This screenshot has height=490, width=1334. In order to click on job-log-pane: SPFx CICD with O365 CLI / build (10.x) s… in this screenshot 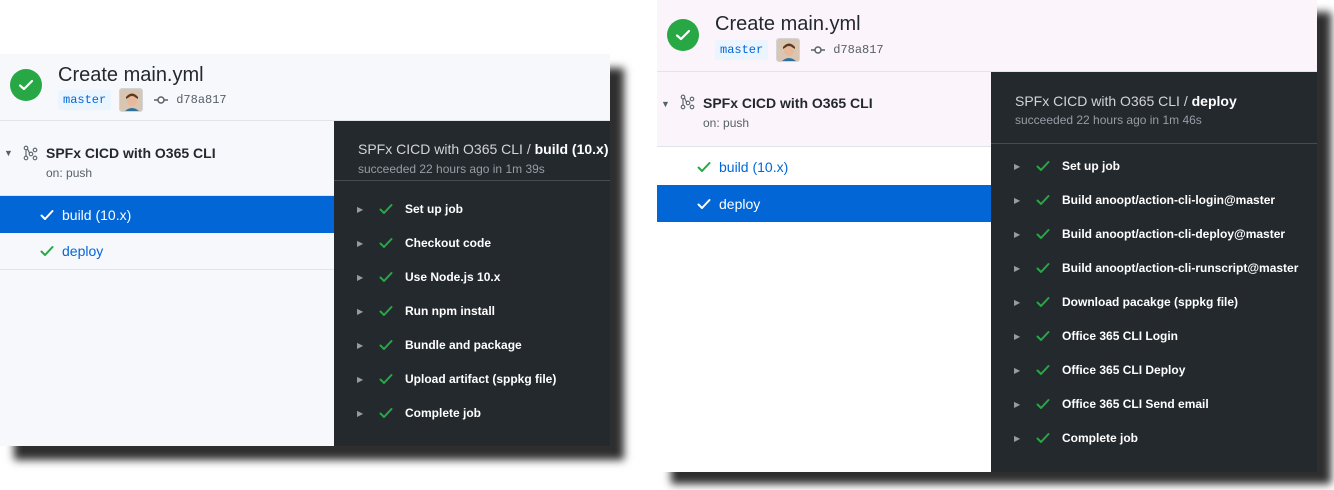, I will do `click(472, 283)`.